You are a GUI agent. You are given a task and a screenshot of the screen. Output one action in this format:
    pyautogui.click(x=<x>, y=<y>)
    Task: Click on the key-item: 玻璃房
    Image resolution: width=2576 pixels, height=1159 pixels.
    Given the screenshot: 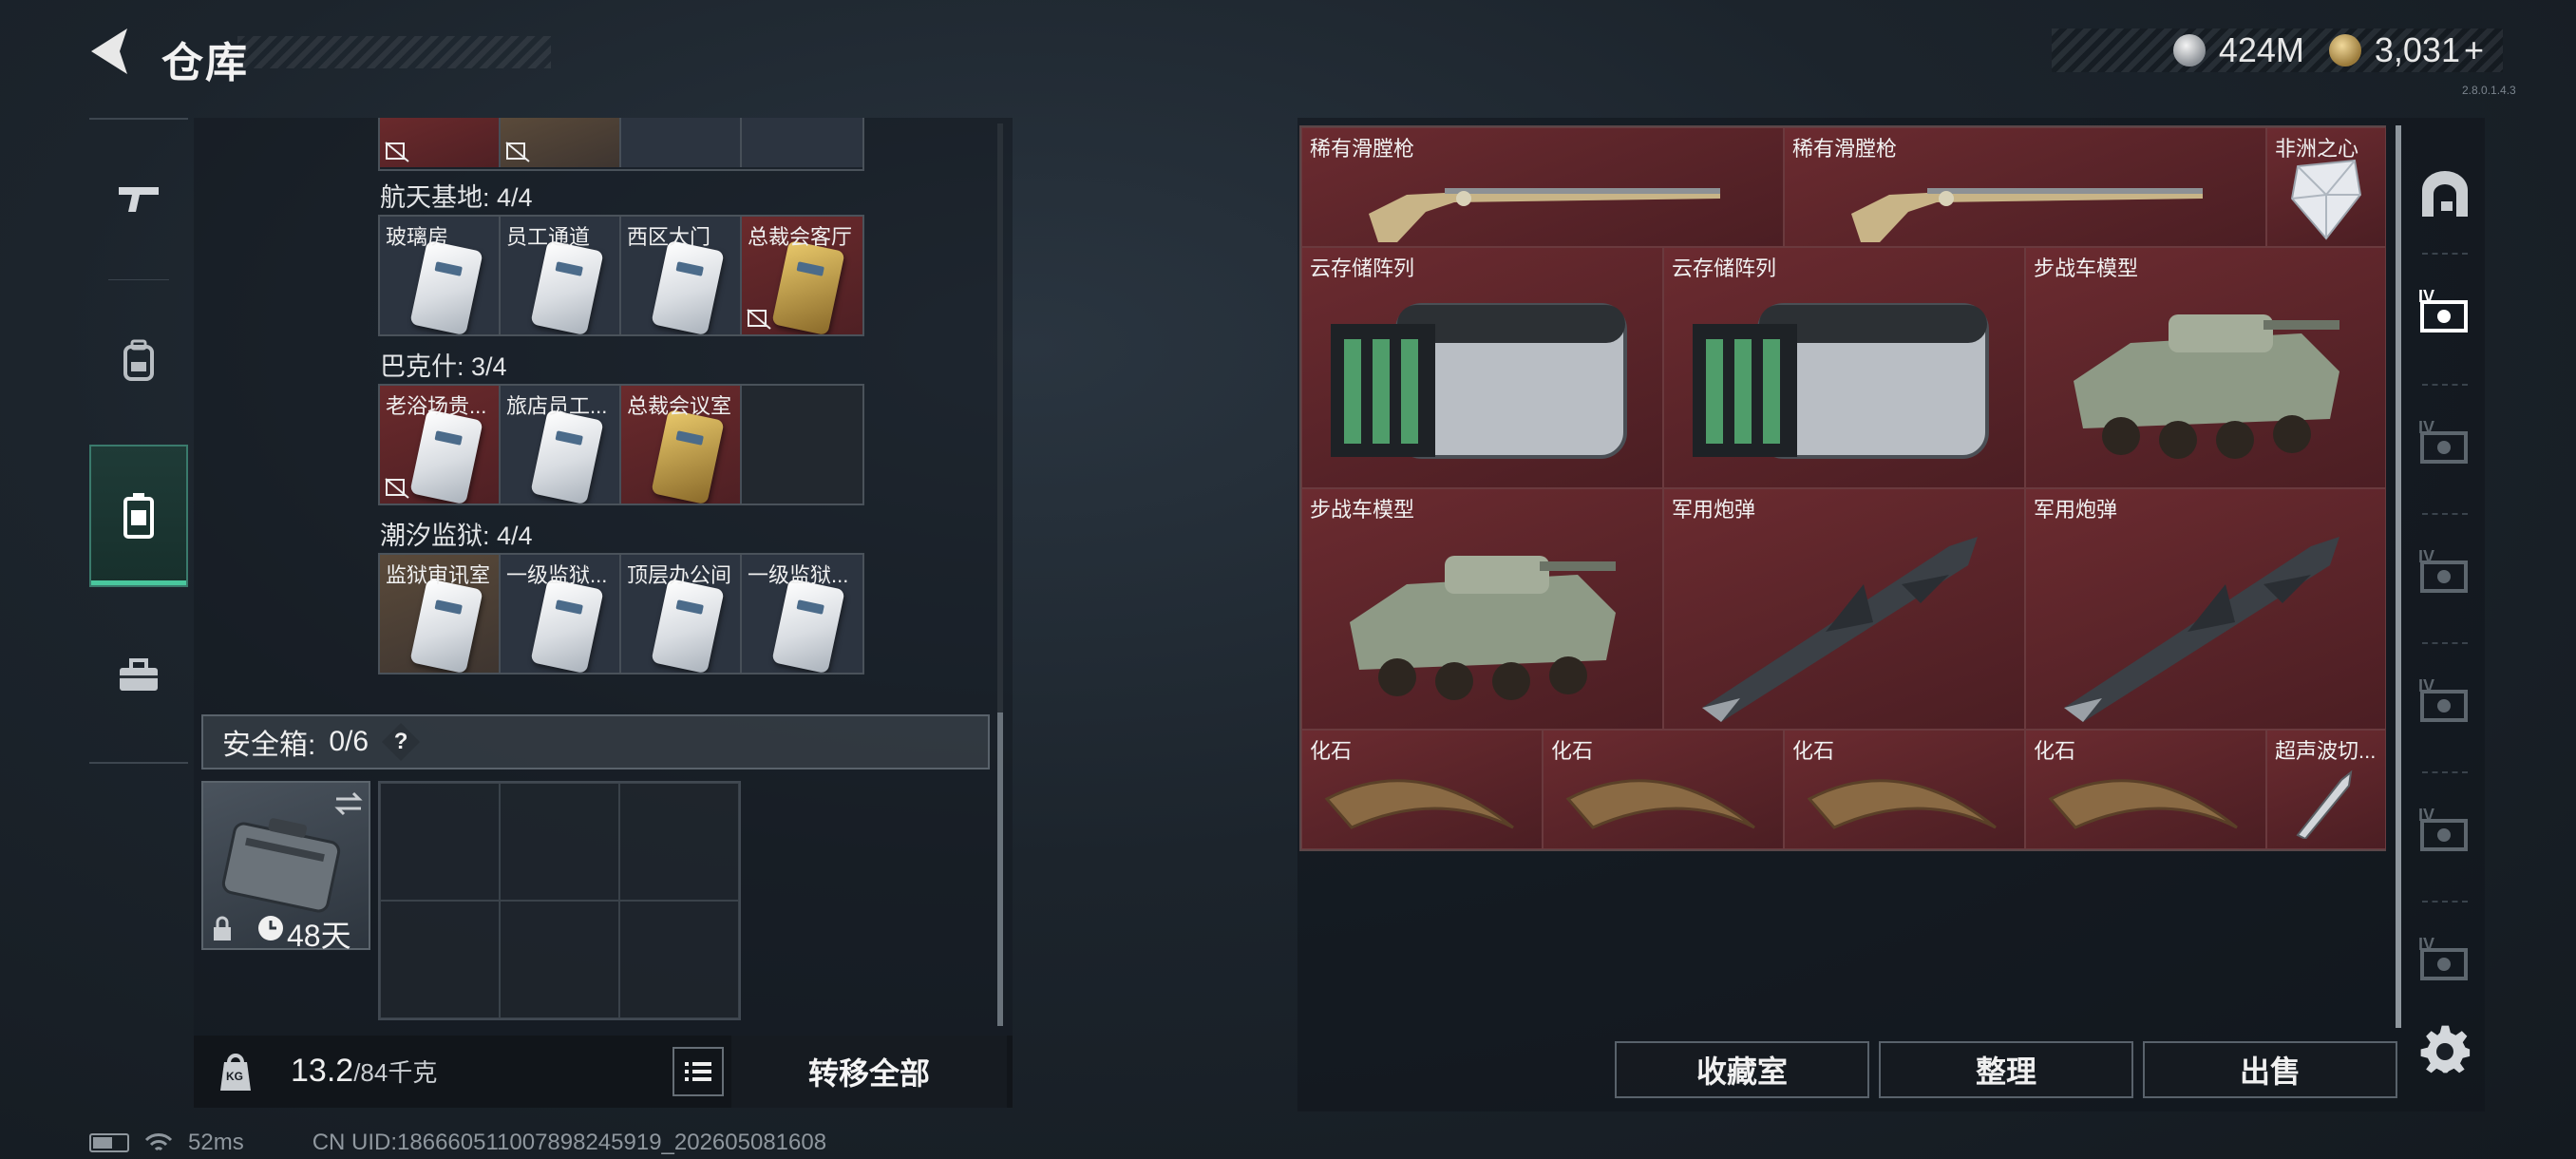 What is the action you would take?
    pyautogui.click(x=440, y=275)
    